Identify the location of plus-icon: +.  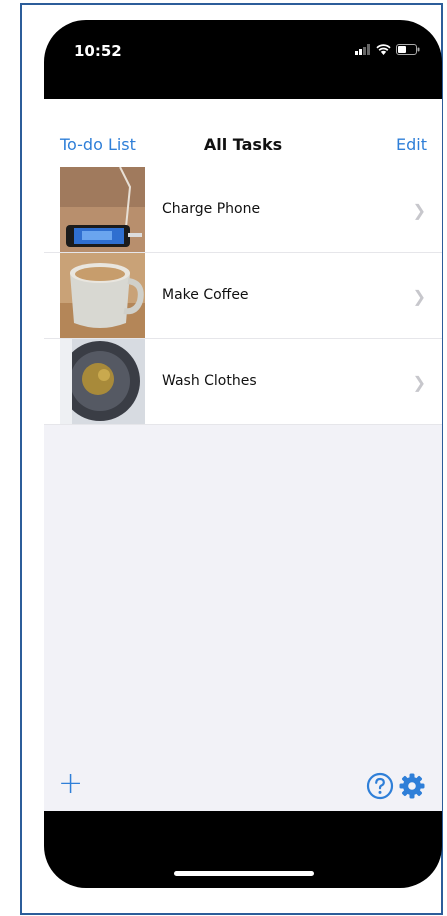
(70, 784).